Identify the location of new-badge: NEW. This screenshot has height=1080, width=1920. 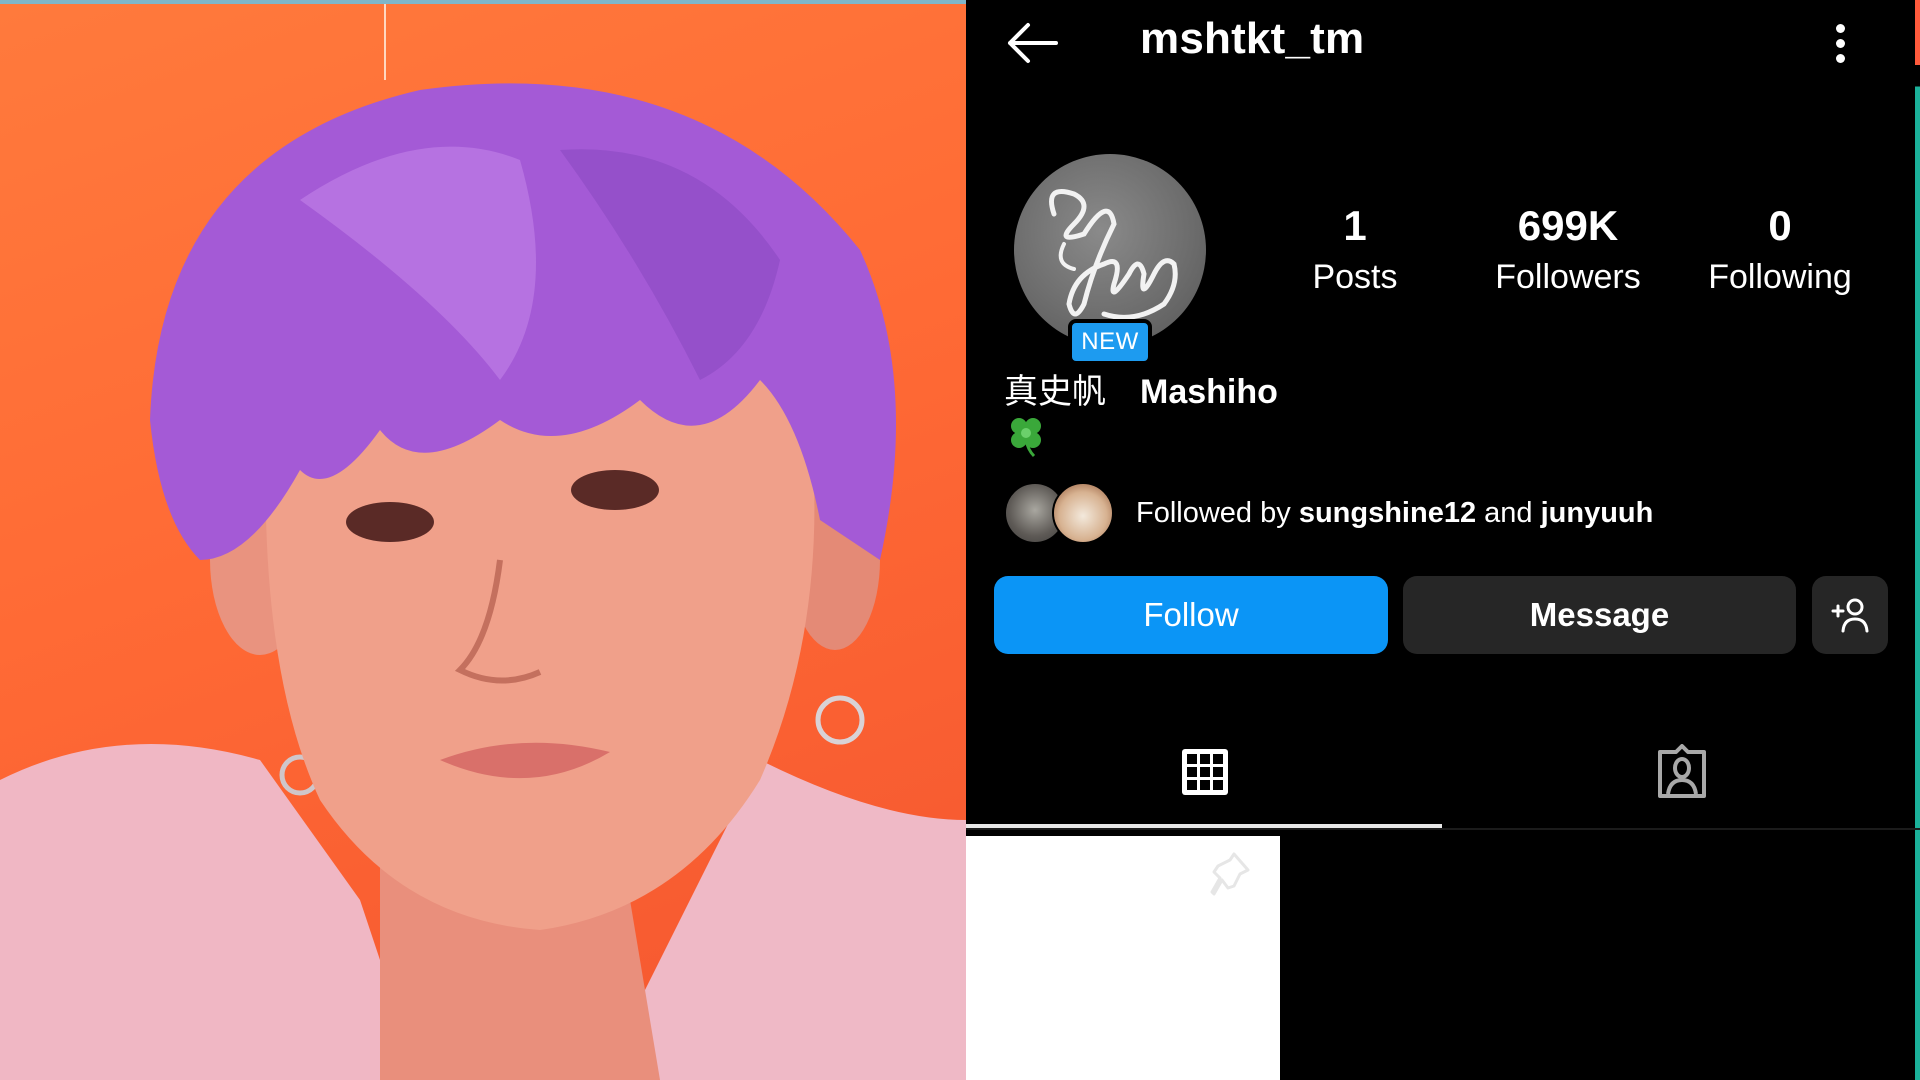
(1110, 342).